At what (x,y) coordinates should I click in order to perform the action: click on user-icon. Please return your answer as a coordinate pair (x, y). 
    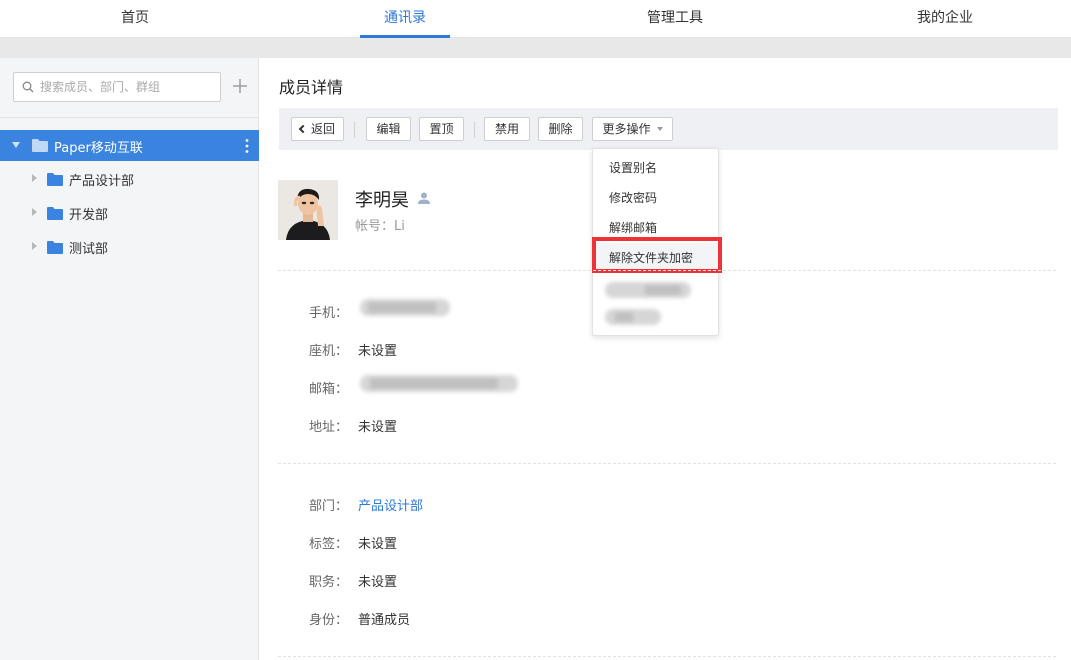
    Looking at the image, I should click on (424, 198).